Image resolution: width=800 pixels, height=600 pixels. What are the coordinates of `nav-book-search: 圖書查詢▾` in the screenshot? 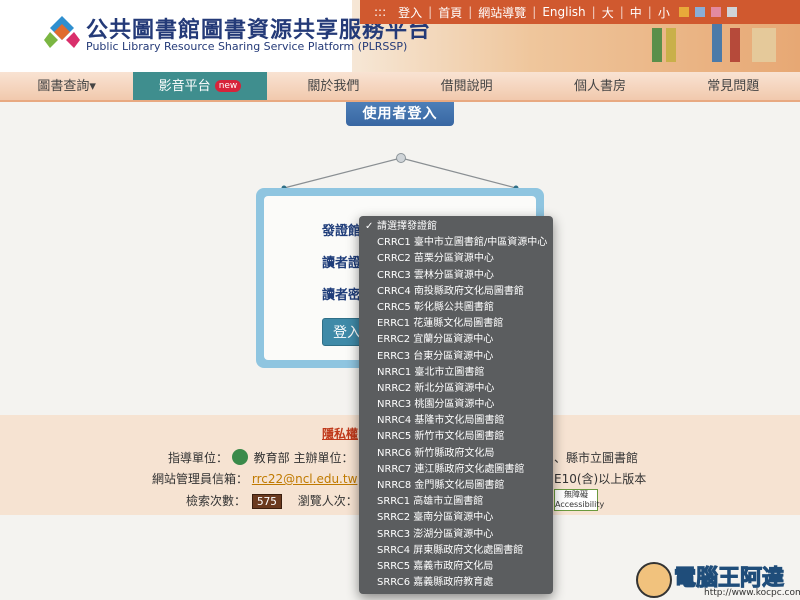 It's located at (66, 86).